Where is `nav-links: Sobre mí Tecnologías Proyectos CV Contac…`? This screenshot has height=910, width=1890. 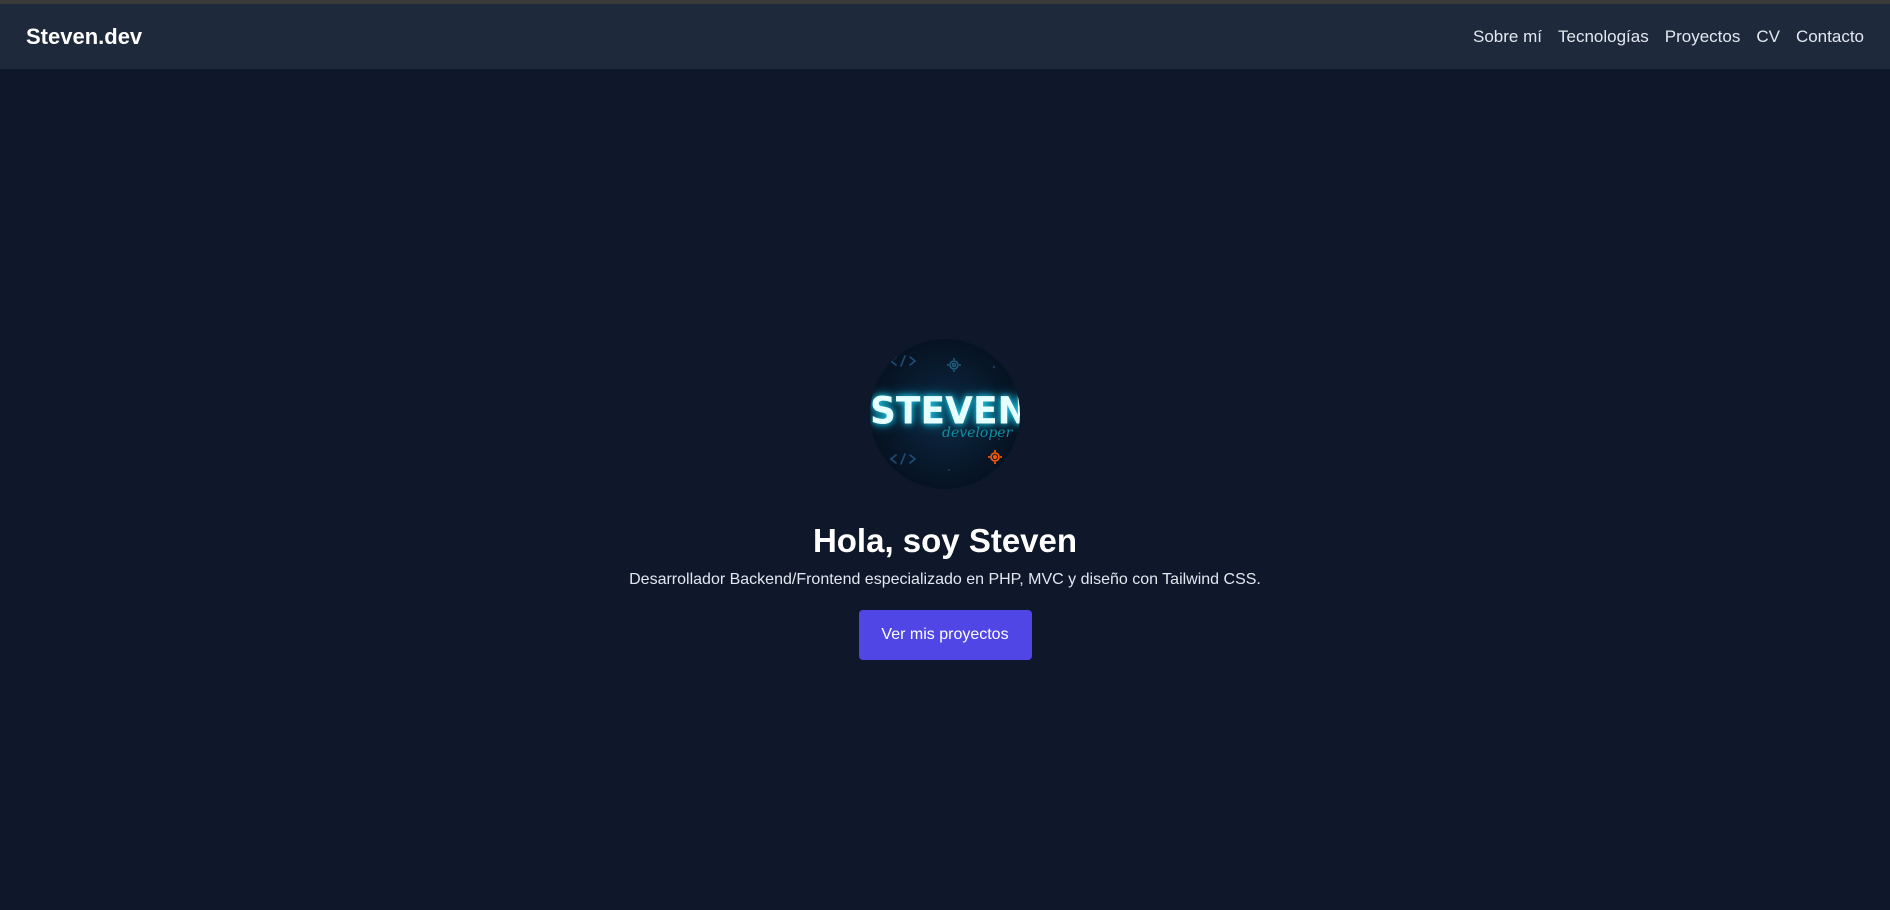 nav-links: Sobre mí Tecnologías Proyectos CV Contac… is located at coordinates (1668, 37).